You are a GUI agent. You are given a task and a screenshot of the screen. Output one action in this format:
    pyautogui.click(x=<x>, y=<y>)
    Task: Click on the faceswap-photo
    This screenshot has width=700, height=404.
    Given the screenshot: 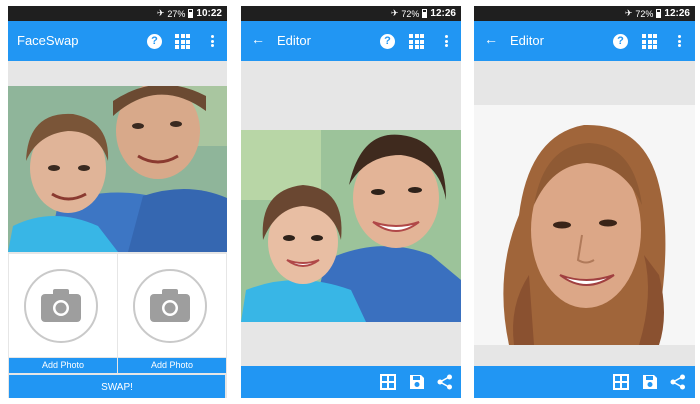 What is the action you would take?
    pyautogui.click(x=117, y=169)
    